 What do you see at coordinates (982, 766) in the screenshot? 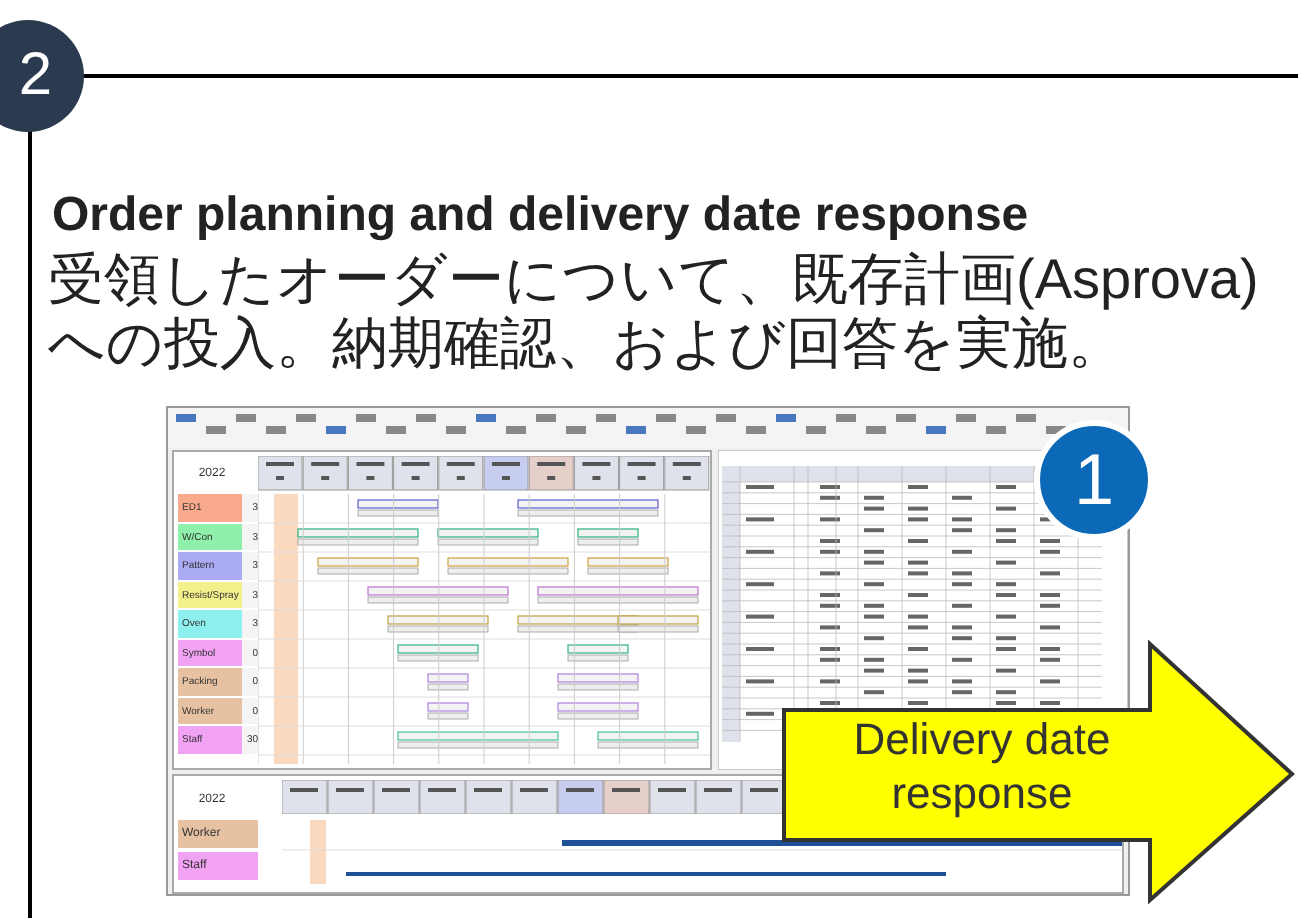
I see `arrow-label: Delivery date response` at bounding box center [982, 766].